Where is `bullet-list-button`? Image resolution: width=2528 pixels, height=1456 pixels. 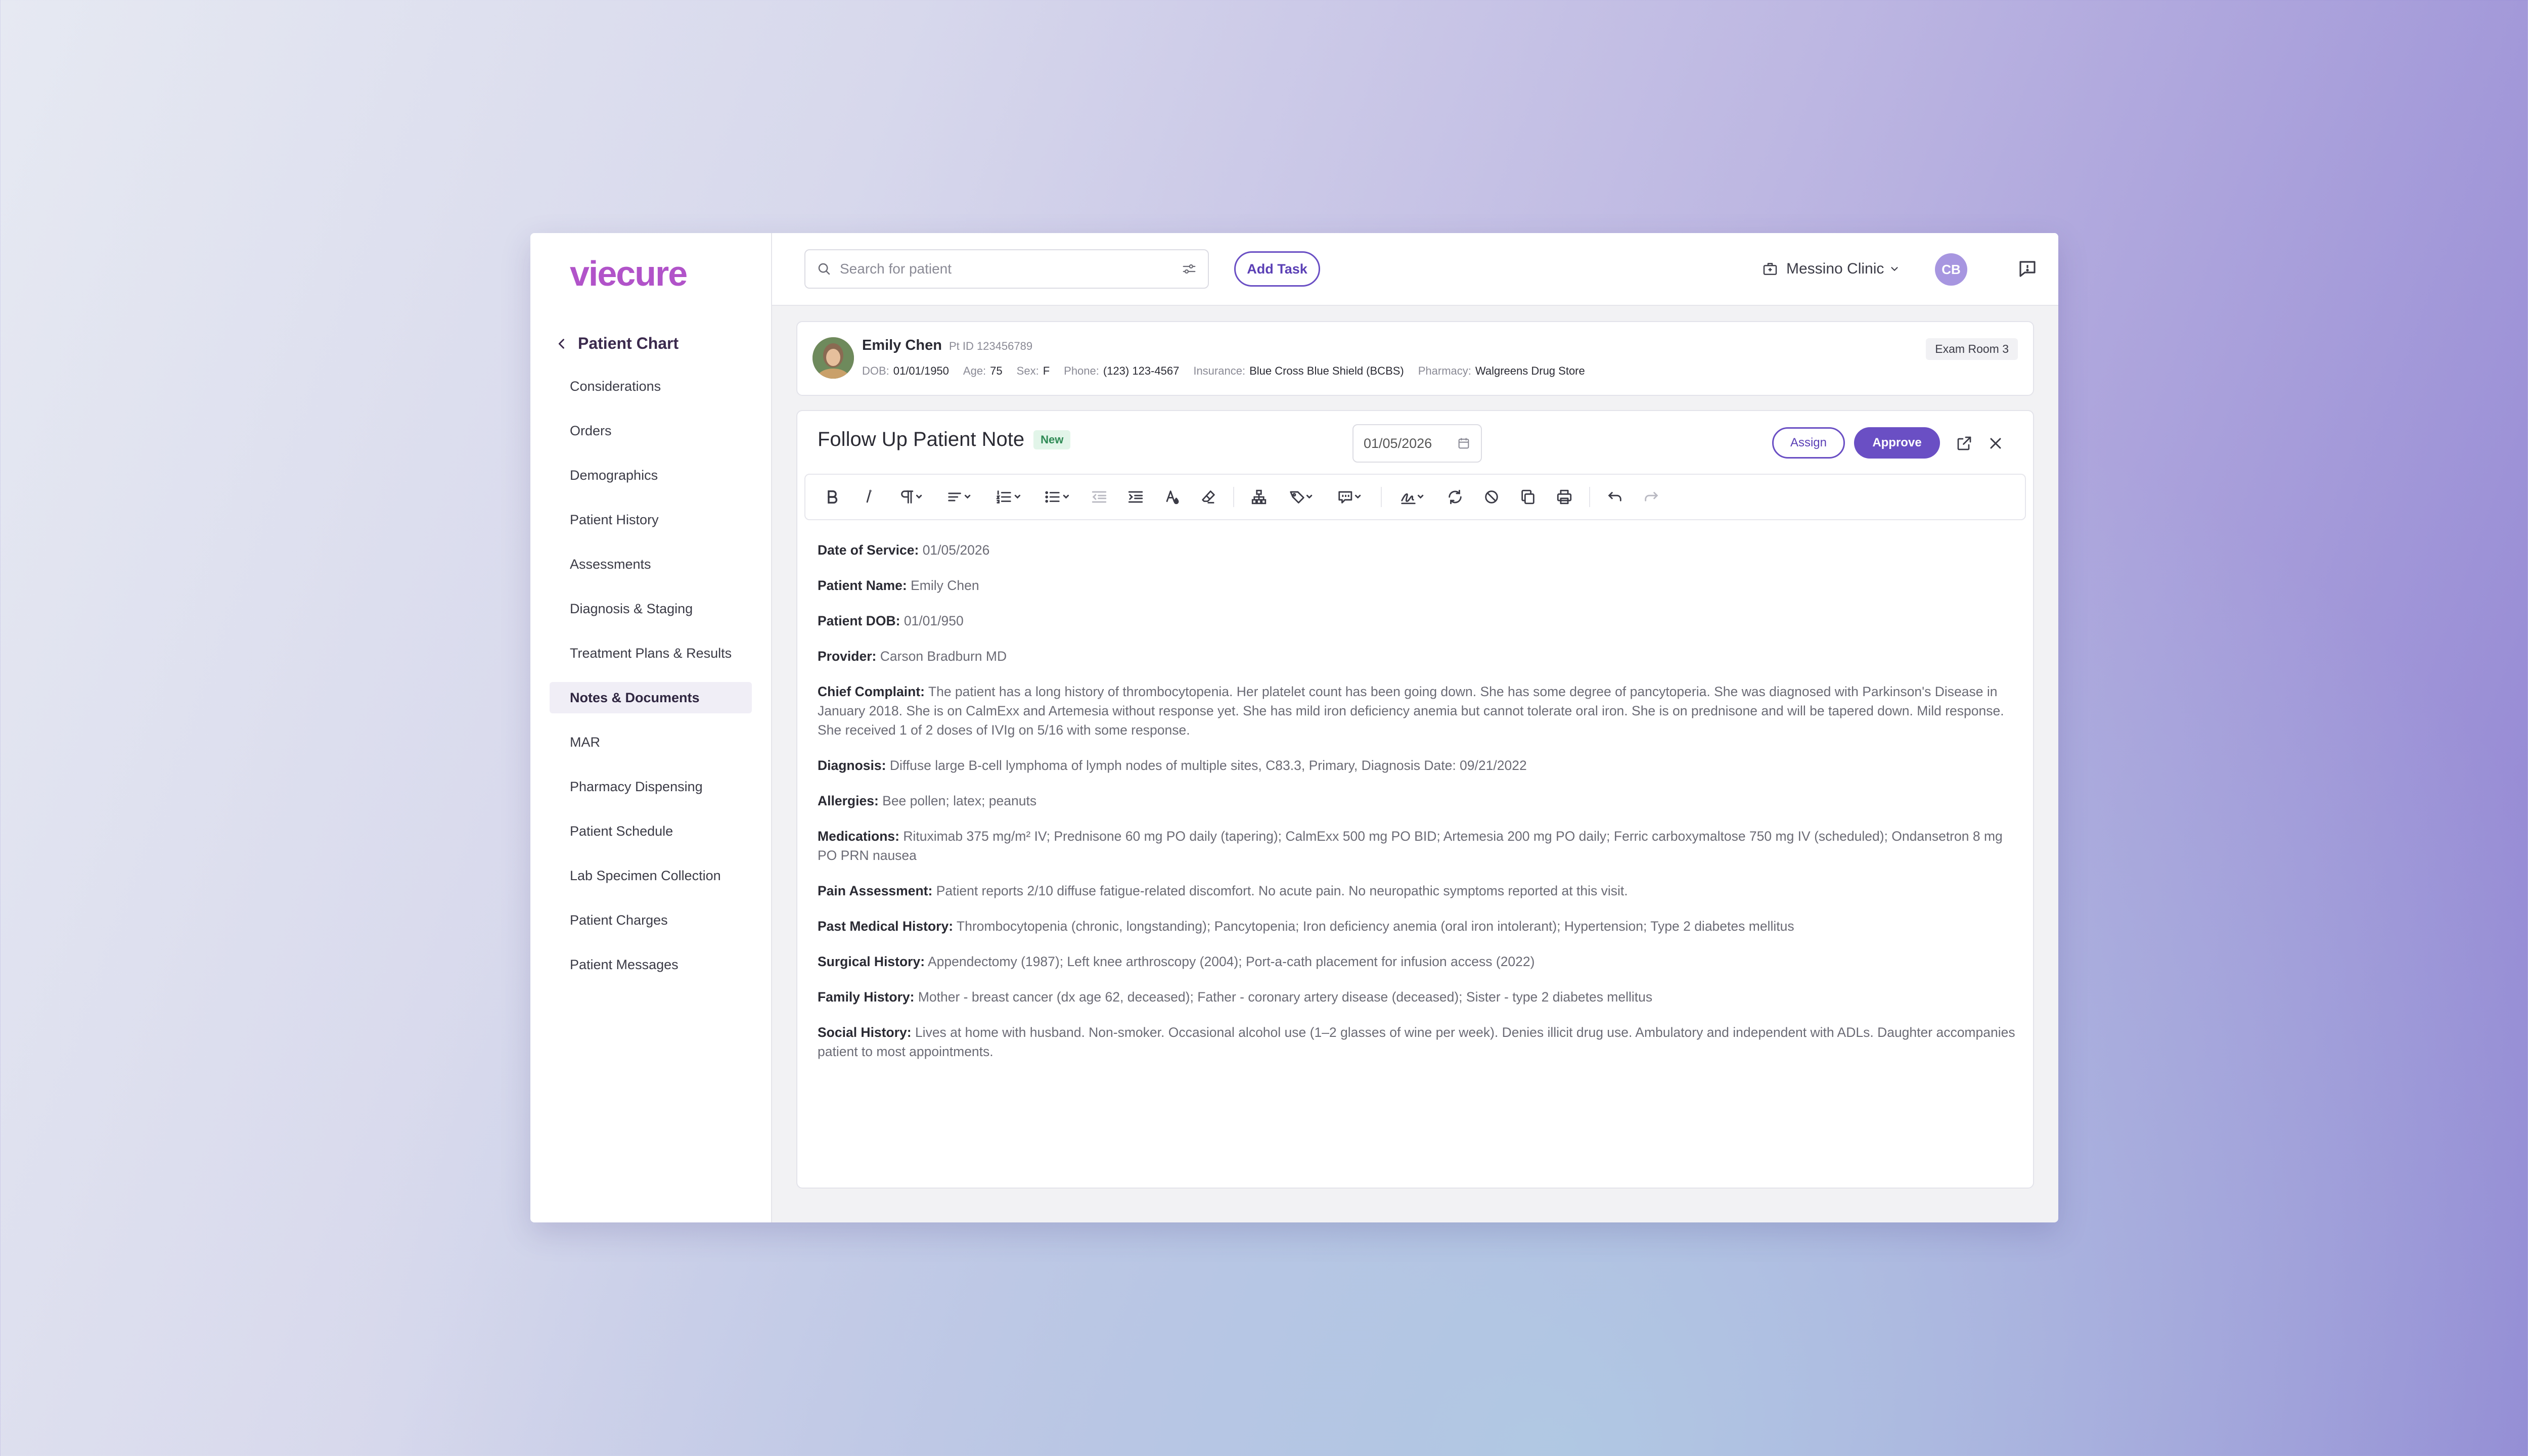
bullet-list-button is located at coordinates (1057, 497).